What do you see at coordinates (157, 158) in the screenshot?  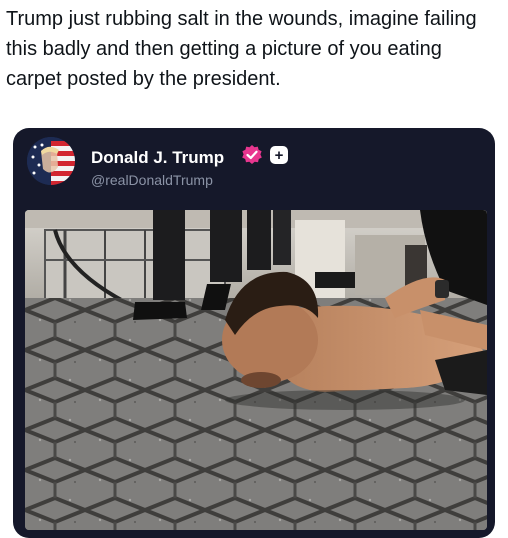 I see `display-name: Donald J. Trump` at bounding box center [157, 158].